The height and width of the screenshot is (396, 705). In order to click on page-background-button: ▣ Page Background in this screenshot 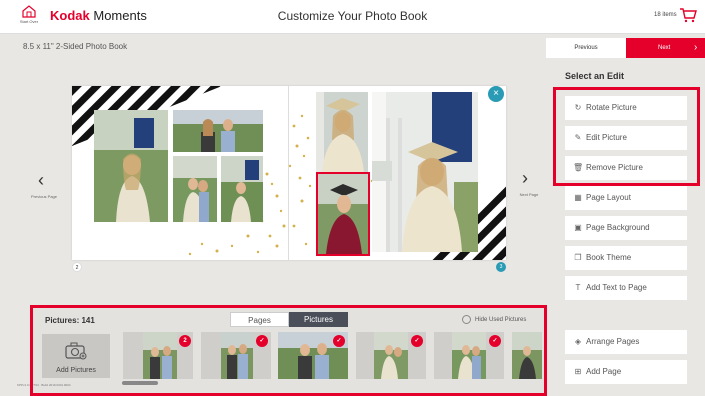, I will do `click(626, 228)`.